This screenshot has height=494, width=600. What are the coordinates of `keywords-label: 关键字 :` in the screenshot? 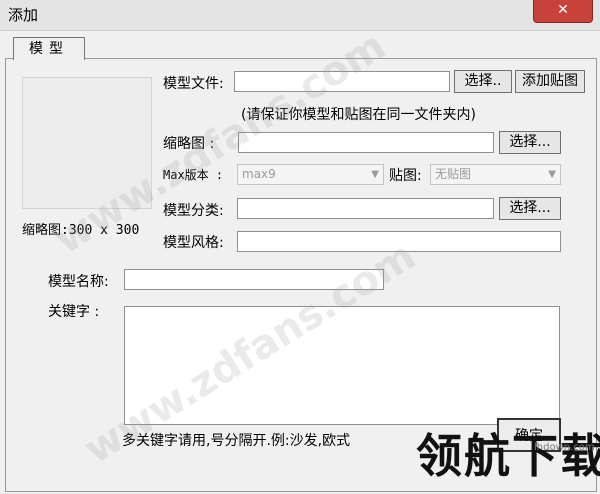 It's located at (74, 312).